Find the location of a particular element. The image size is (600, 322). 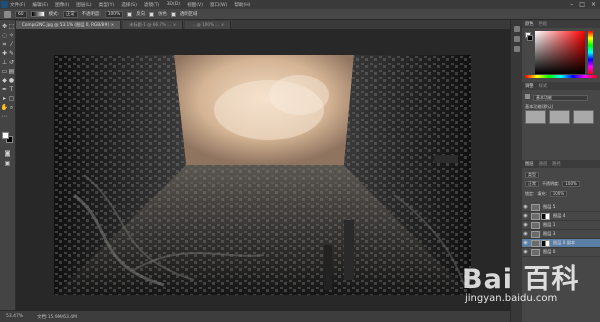

layer-row: ◉ 图层 4 is located at coordinates (561, 216).